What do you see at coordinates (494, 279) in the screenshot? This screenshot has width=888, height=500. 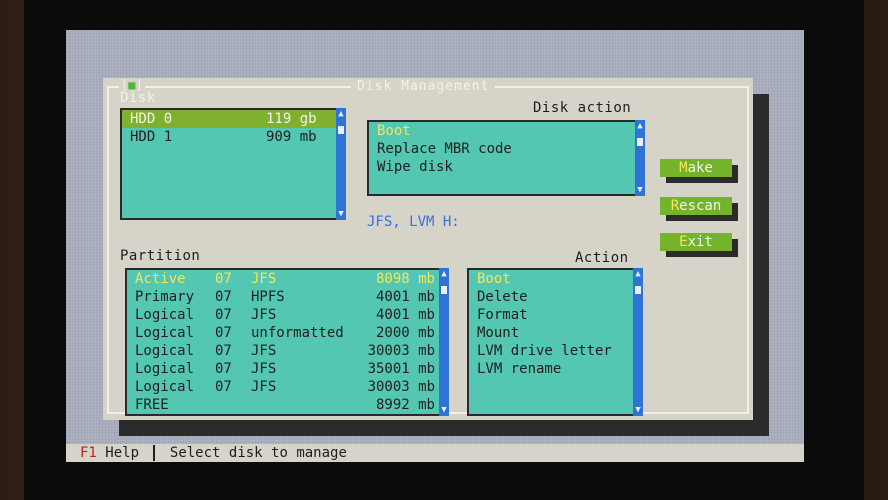 I see `action-text: Boot` at bounding box center [494, 279].